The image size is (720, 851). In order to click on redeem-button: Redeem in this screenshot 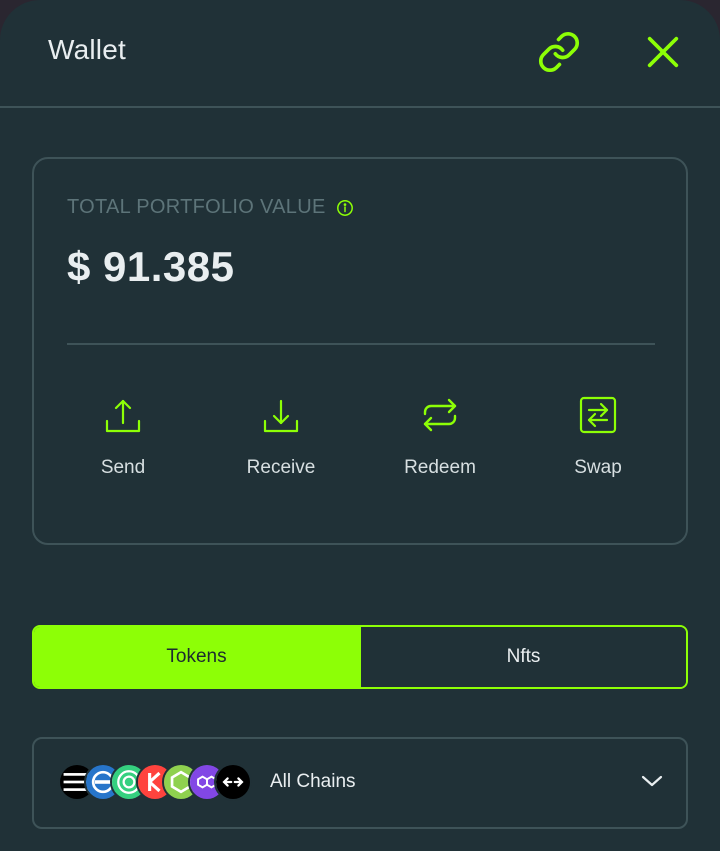, I will do `click(440, 440)`.